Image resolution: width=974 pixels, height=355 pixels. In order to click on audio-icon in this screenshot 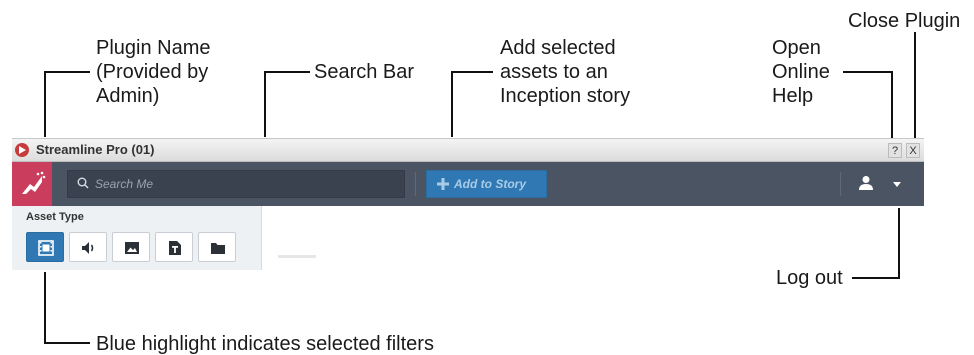, I will do `click(88, 248)`.